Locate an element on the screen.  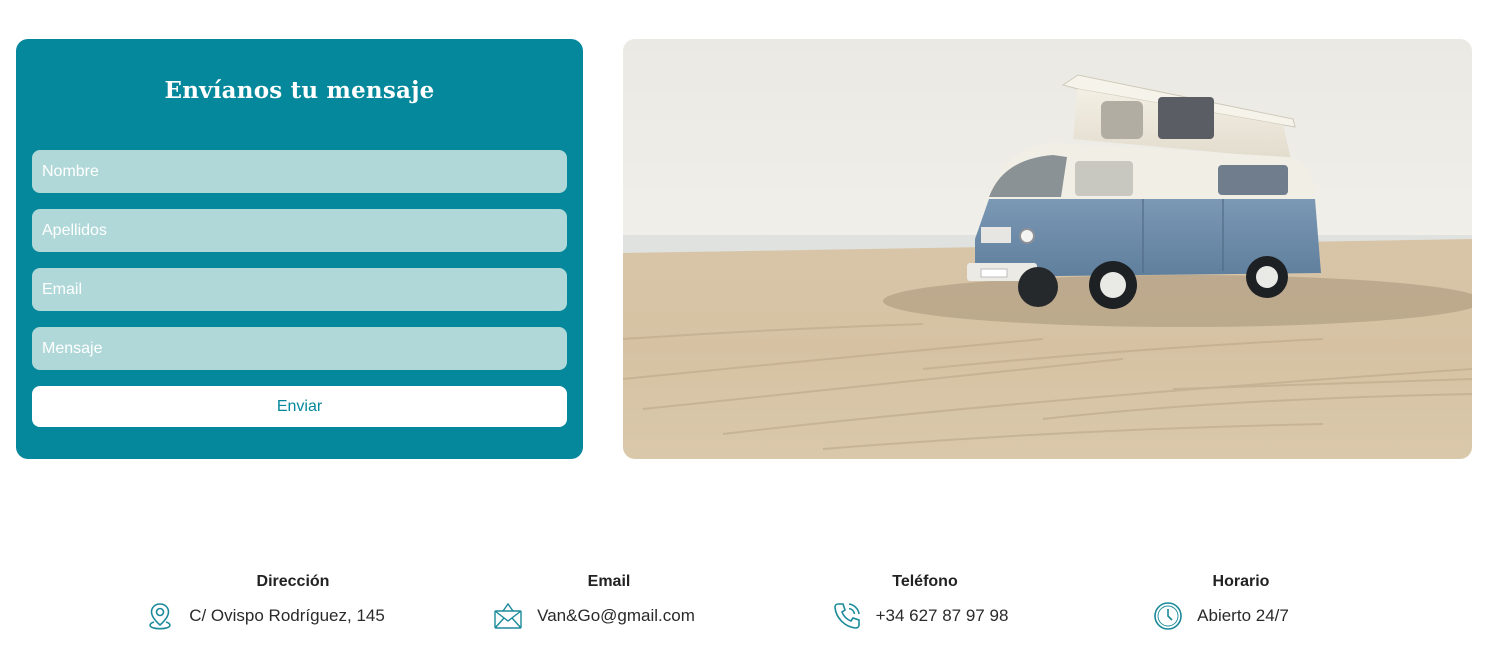
message-field is located at coordinates (299, 348).